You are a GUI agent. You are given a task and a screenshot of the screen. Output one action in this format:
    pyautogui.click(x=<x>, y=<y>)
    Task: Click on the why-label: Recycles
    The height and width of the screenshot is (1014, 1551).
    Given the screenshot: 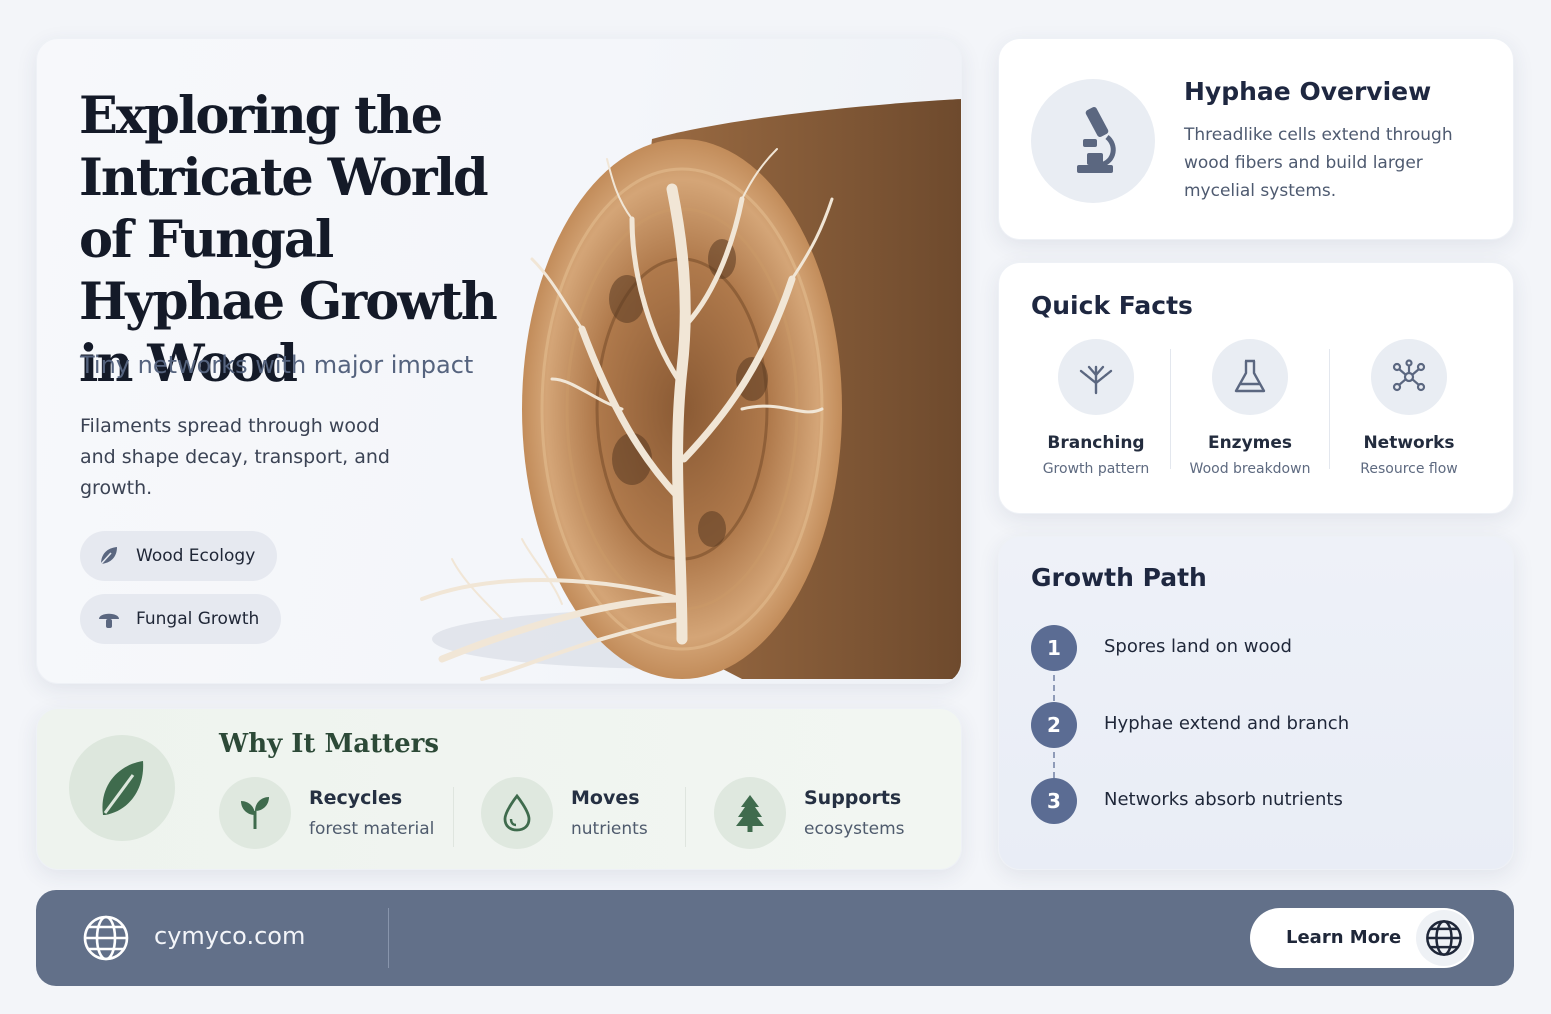 What is the action you would take?
    pyautogui.click(x=356, y=798)
    